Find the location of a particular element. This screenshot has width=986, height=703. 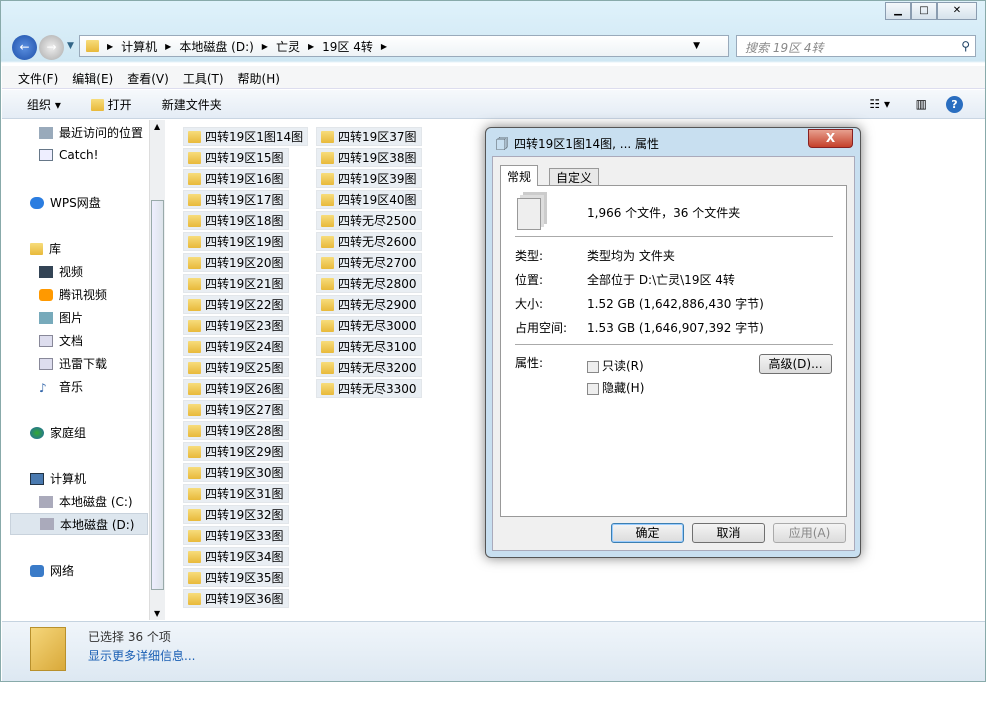

nav-library: 库 is located at coordinates (45, 248).